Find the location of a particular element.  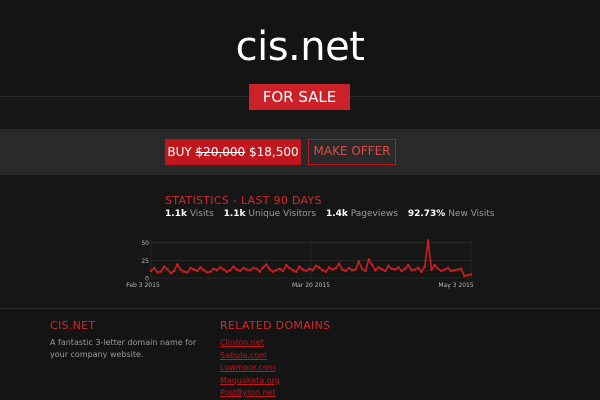

related-domain-link: PostByron.net is located at coordinates (248, 392).